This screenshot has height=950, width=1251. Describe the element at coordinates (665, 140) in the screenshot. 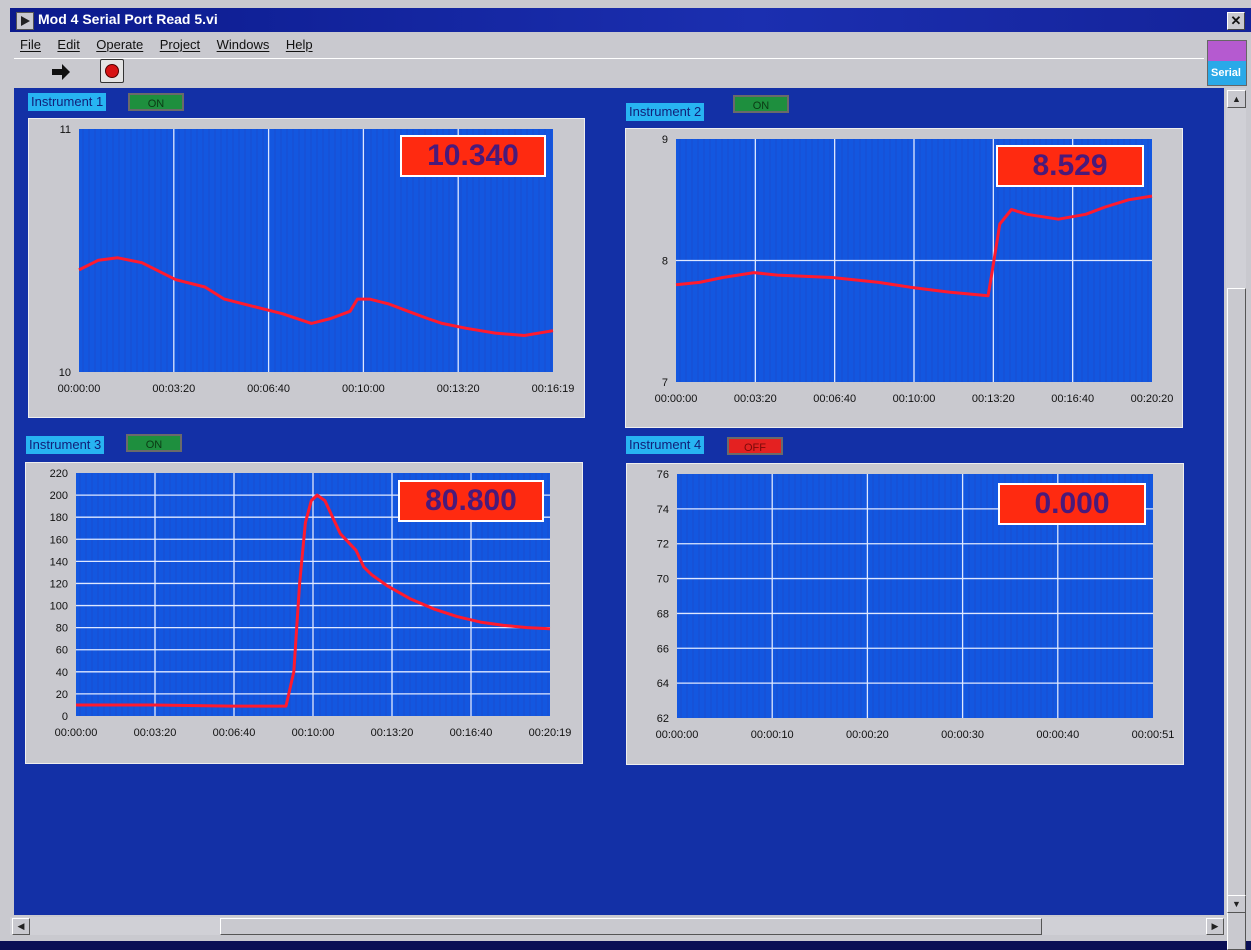

I see `y-tick-label: 9` at that location.